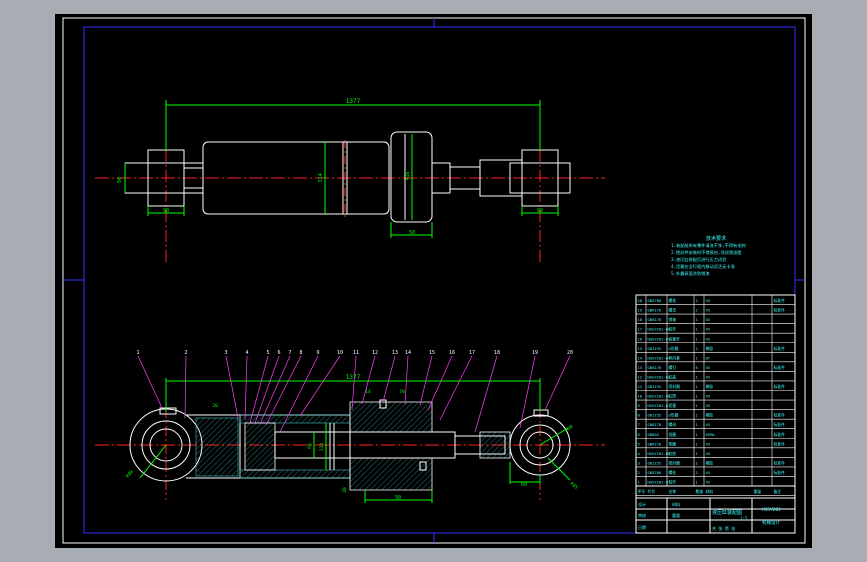 Image resolution: width=867 pixels, height=562 pixels. I want to click on table-cell: 35, so click(708, 367).